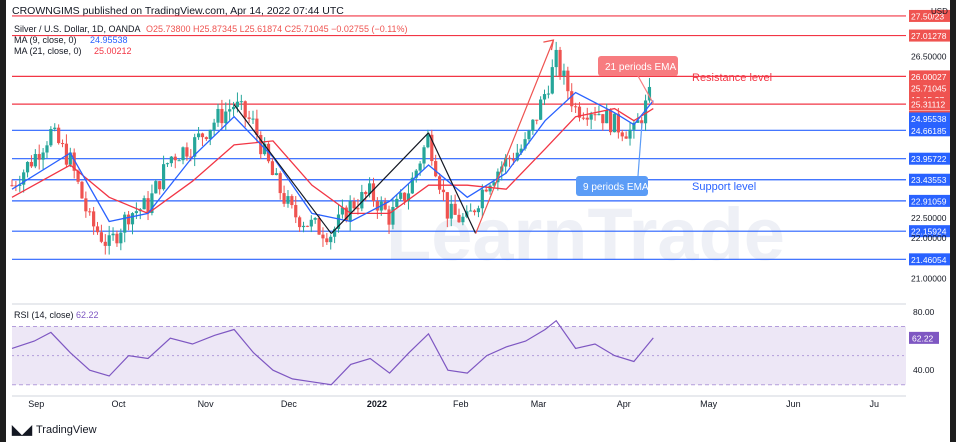 This screenshot has width=956, height=442. What do you see at coordinates (939, 11) in the screenshot?
I see `currency-label: USD` at bounding box center [939, 11].